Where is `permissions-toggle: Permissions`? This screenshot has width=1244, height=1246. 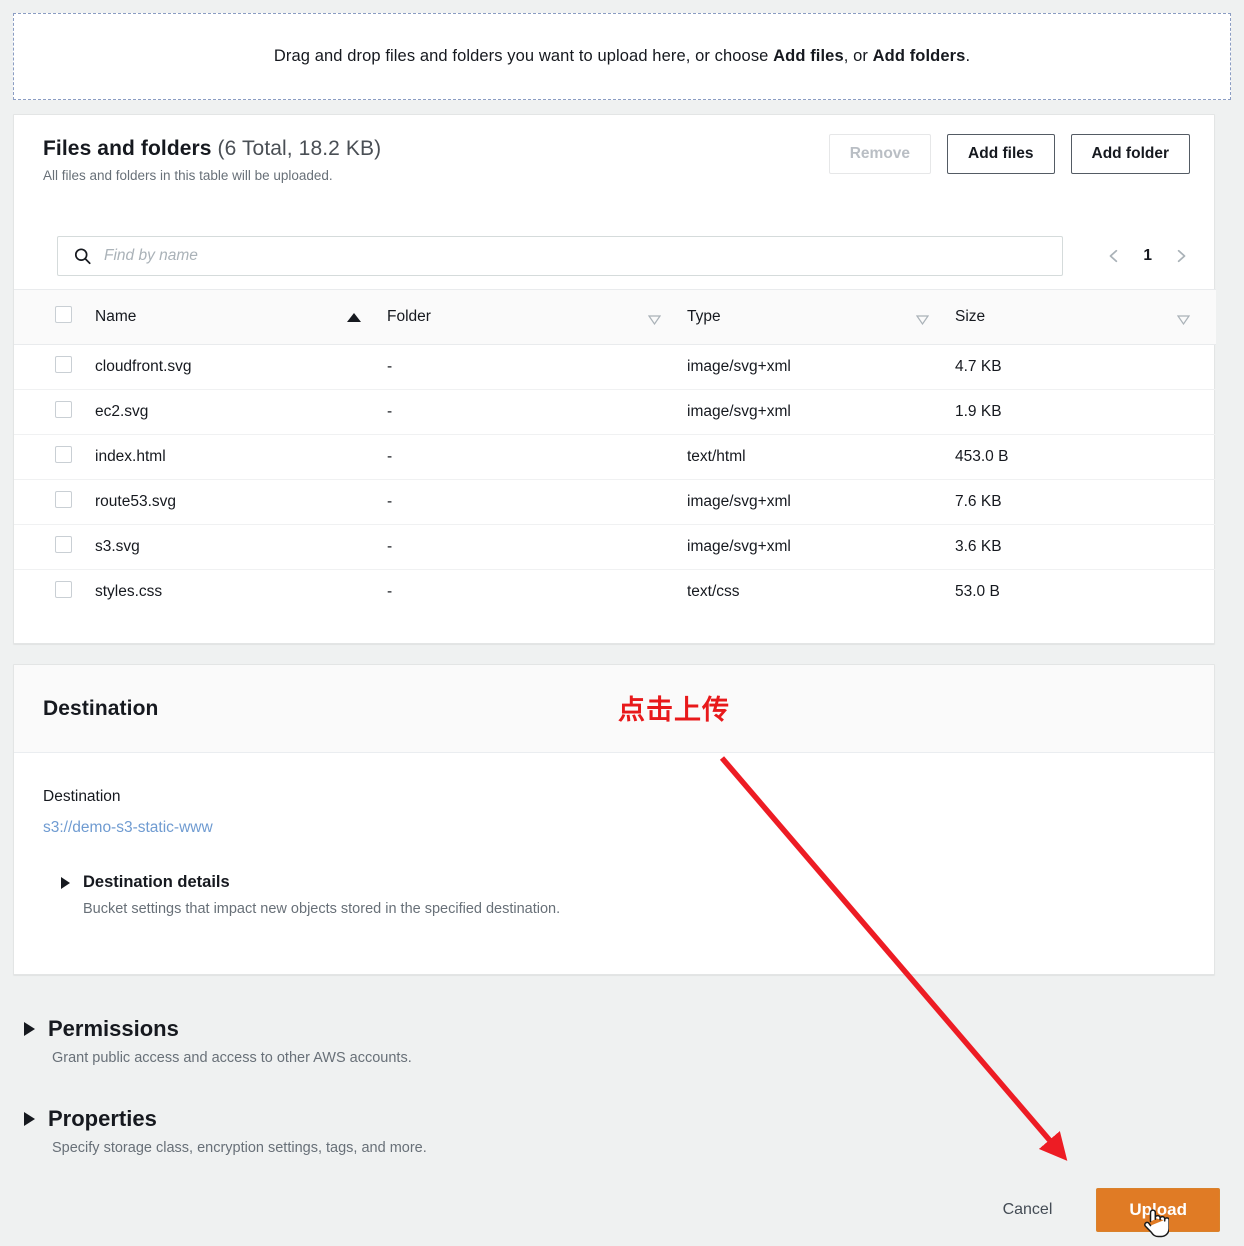 permissions-toggle: Permissions is located at coordinates (218, 1029).